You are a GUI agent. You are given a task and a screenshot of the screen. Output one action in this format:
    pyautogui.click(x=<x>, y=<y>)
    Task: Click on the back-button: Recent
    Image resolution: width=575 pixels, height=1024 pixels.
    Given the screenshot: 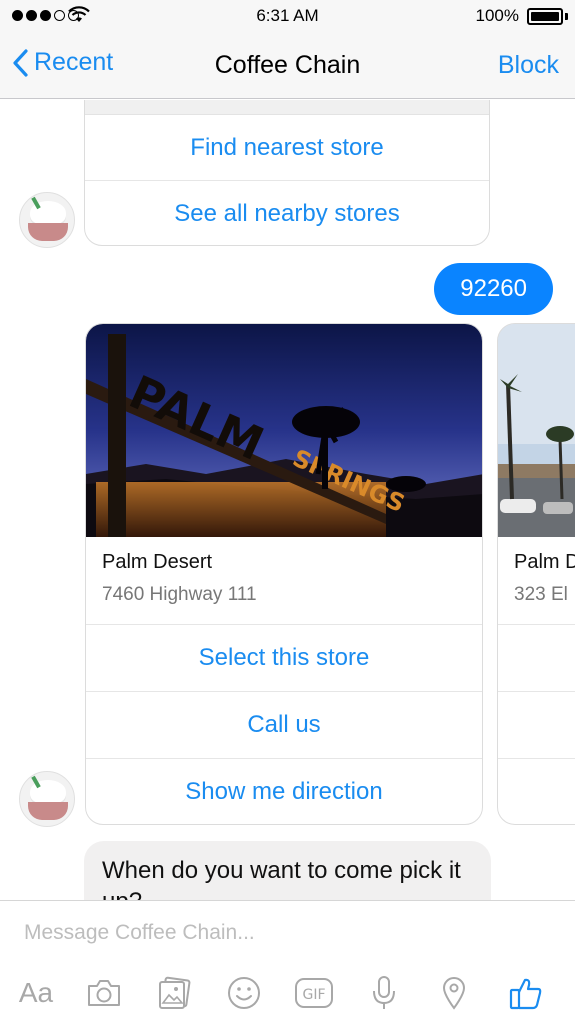 What is the action you would take?
    pyautogui.click(x=62, y=62)
    